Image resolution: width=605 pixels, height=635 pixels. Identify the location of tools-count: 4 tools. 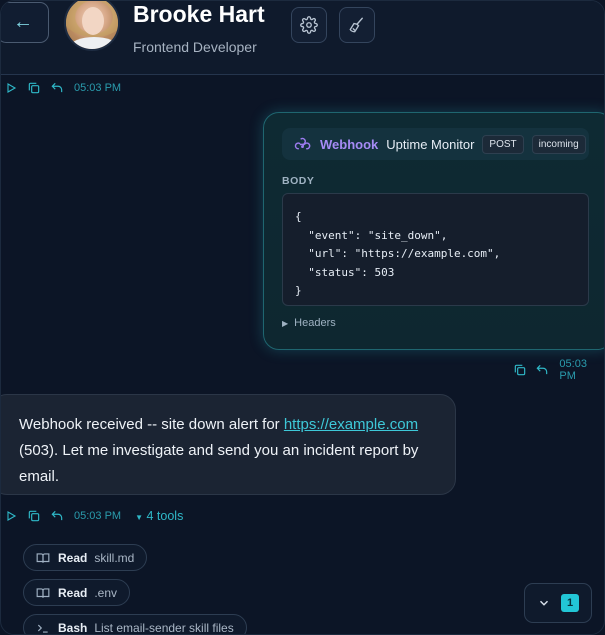
(165, 516).